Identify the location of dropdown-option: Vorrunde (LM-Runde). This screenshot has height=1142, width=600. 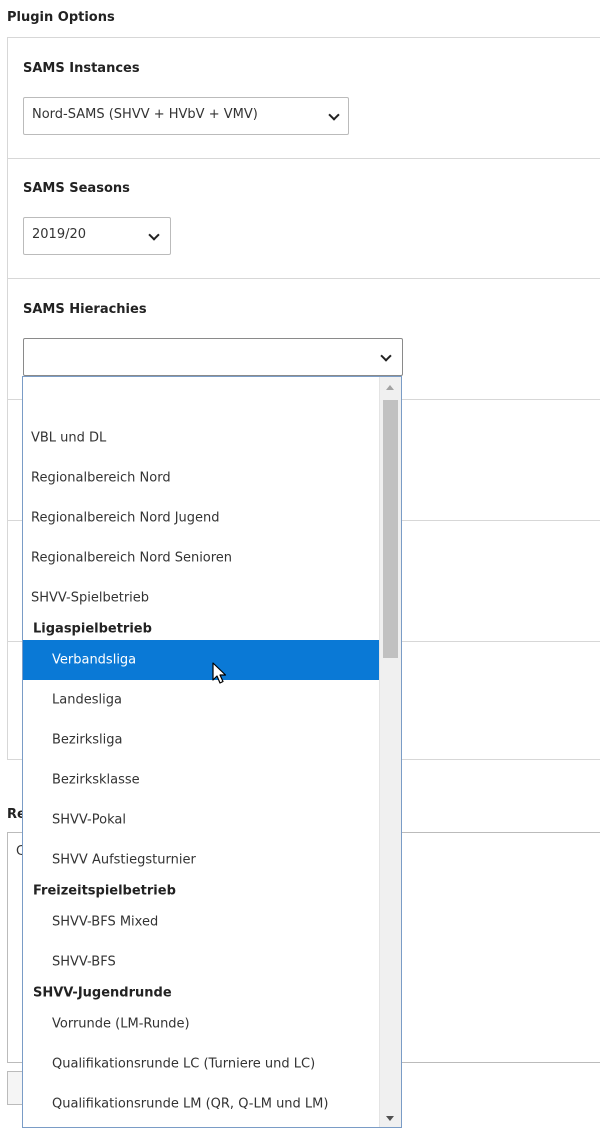
(201, 1024).